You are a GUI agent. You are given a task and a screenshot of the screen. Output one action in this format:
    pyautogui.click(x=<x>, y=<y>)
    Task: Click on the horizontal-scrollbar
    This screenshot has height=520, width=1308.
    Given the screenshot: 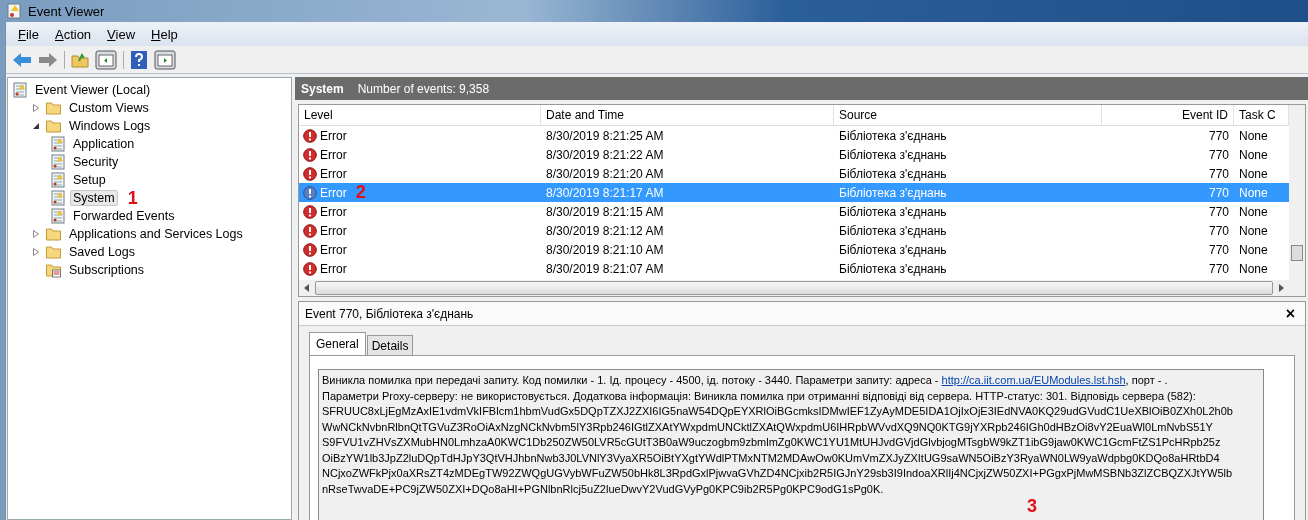 What is the action you would take?
    pyautogui.click(x=794, y=288)
    